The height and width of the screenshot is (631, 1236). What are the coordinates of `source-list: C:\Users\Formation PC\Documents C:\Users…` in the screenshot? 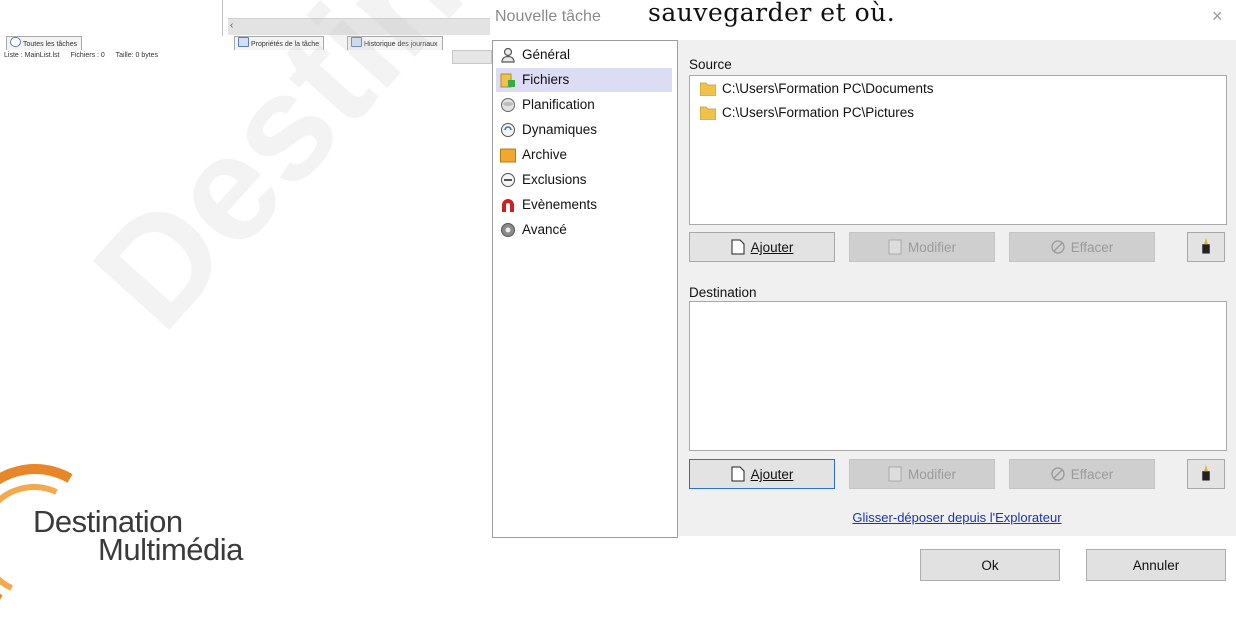 It's located at (958, 150).